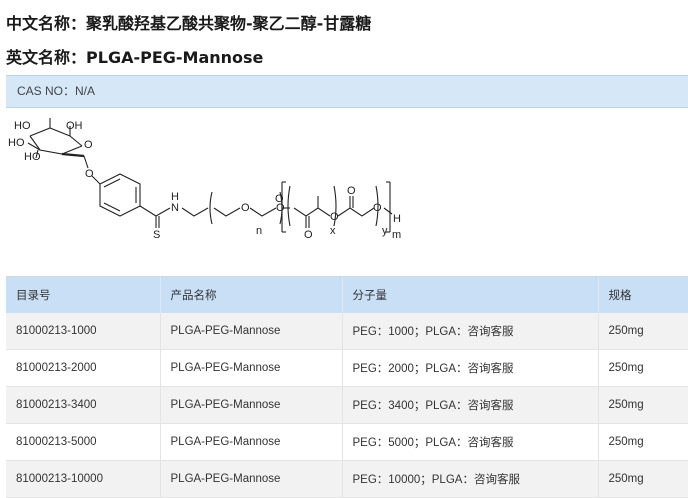 Image resolution: width=688 pixels, height=498 pixels. I want to click on catalog-number-cell: 81000213-1000, so click(83, 331).